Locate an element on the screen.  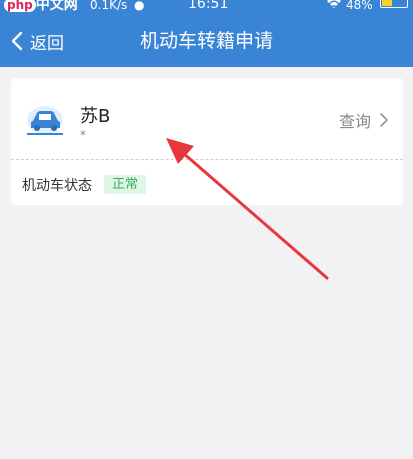
car-icon is located at coordinates (45, 120).